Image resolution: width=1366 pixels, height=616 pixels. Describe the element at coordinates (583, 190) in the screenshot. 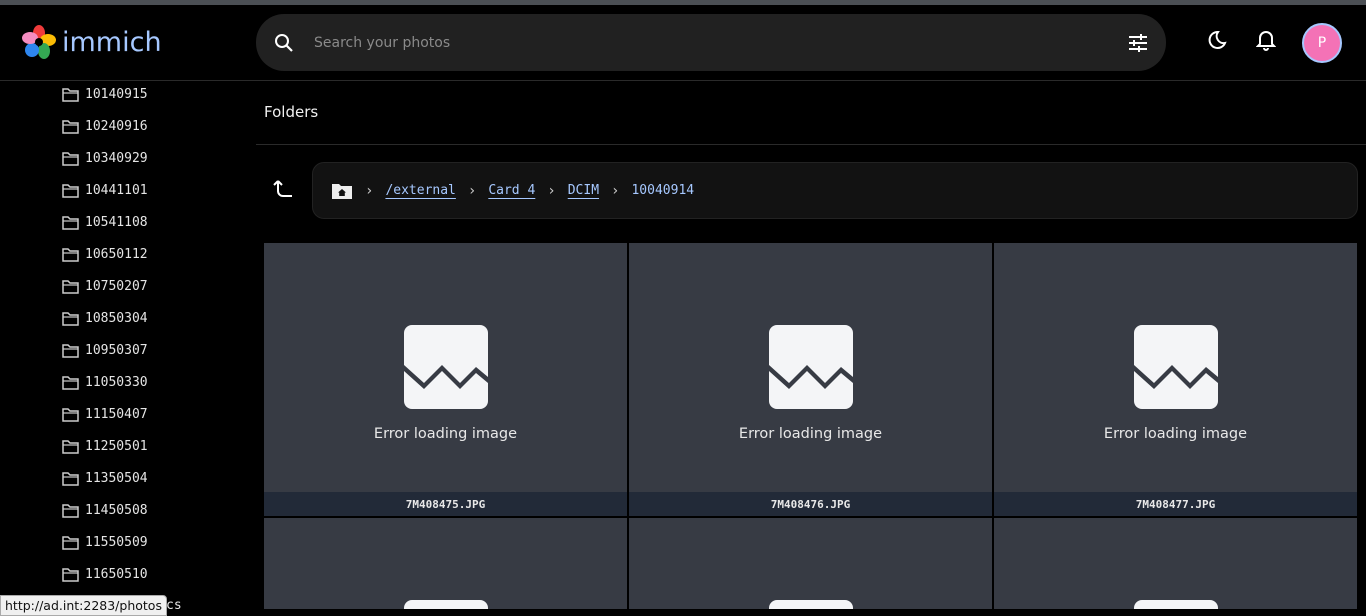

I see `breadcrumb-item: DCIM` at that location.